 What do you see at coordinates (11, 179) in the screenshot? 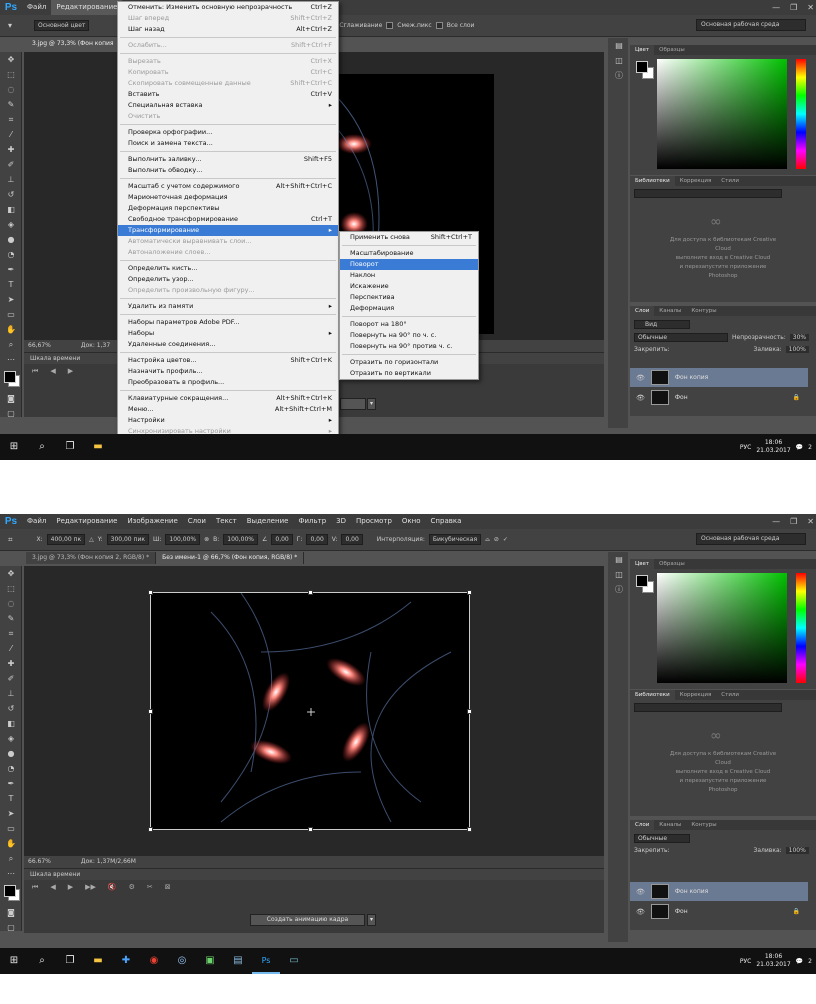
I see `stamp-tool-icon: ⊥` at bounding box center [11, 179].